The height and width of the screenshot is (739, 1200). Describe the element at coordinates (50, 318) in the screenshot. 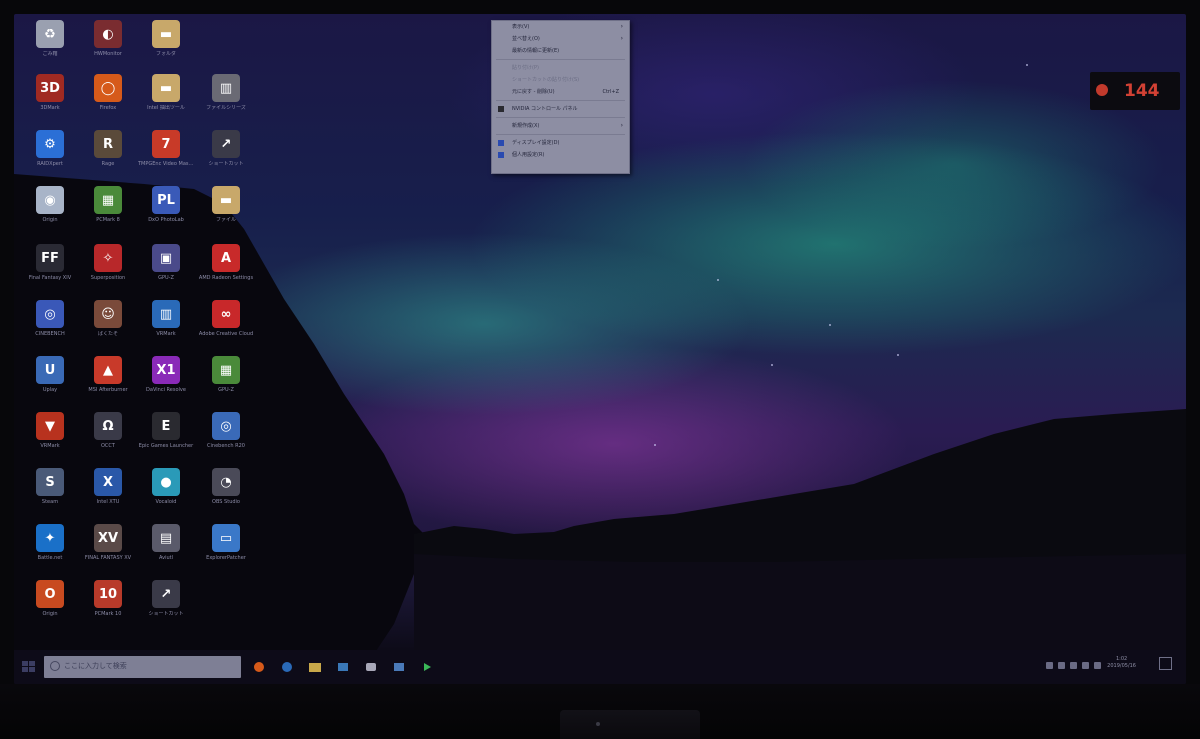

I see `cinebench-icon: ◎ CINEBENCH` at that location.